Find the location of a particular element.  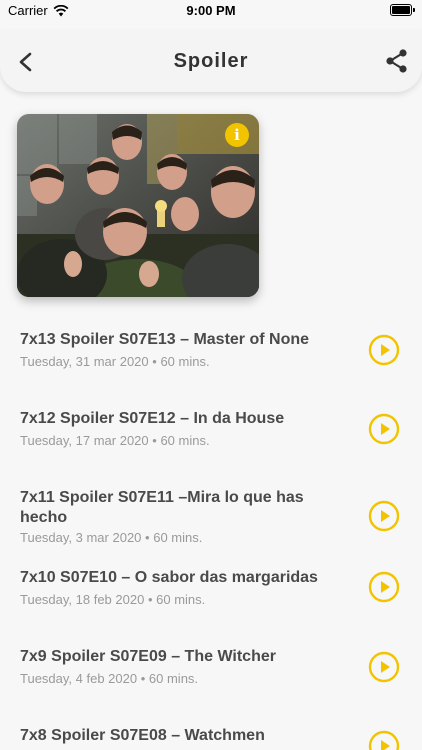

episode-title: 7x9 Spoiler S07E09 – The Witcher is located at coordinates (148, 656).